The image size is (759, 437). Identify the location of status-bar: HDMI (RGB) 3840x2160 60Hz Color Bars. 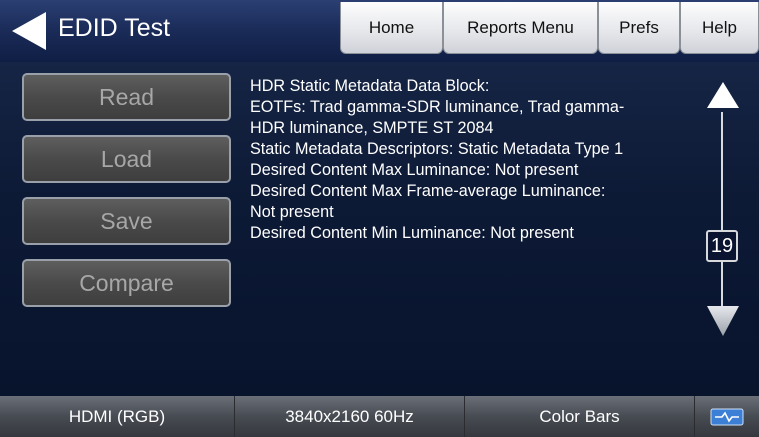
(379, 416).